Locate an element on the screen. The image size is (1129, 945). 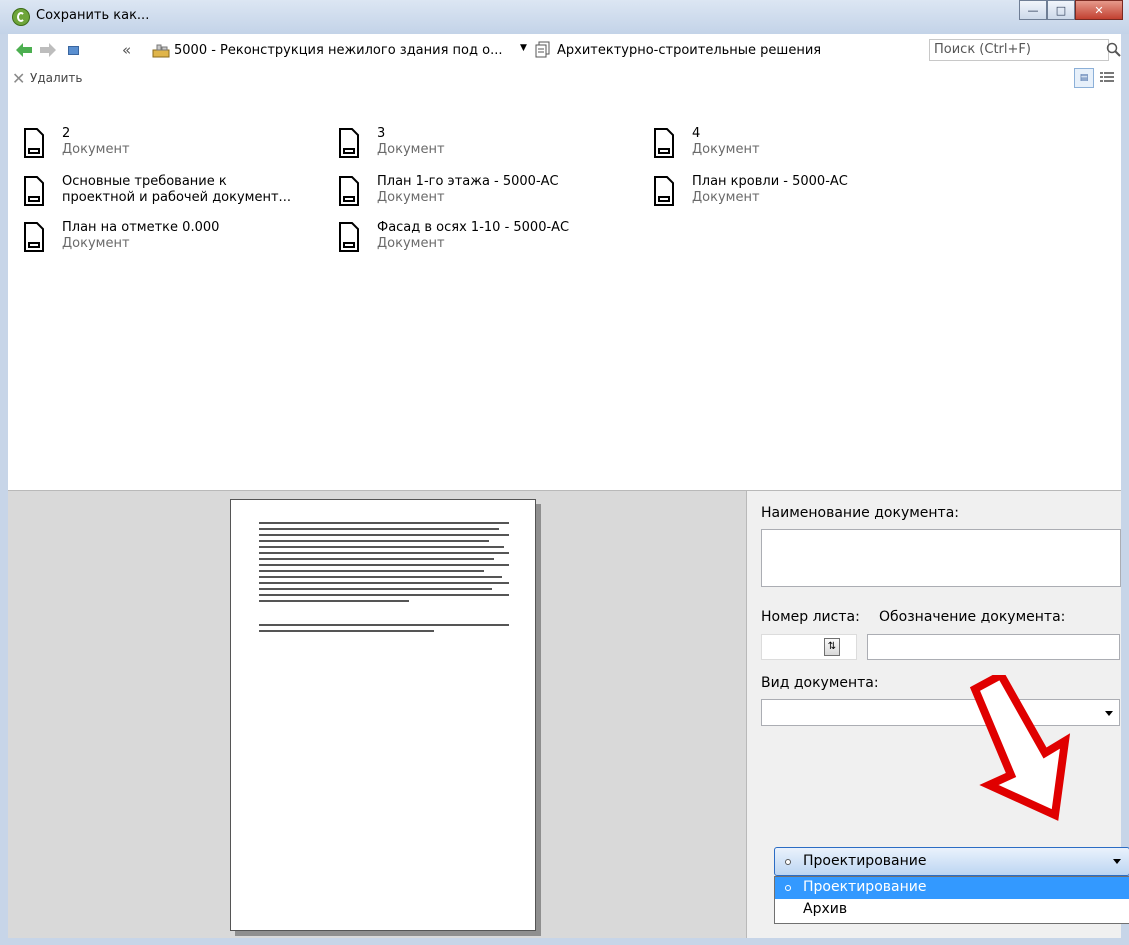
file-name: План 1-го этажа - 5000-АС is located at coordinates (468, 181).